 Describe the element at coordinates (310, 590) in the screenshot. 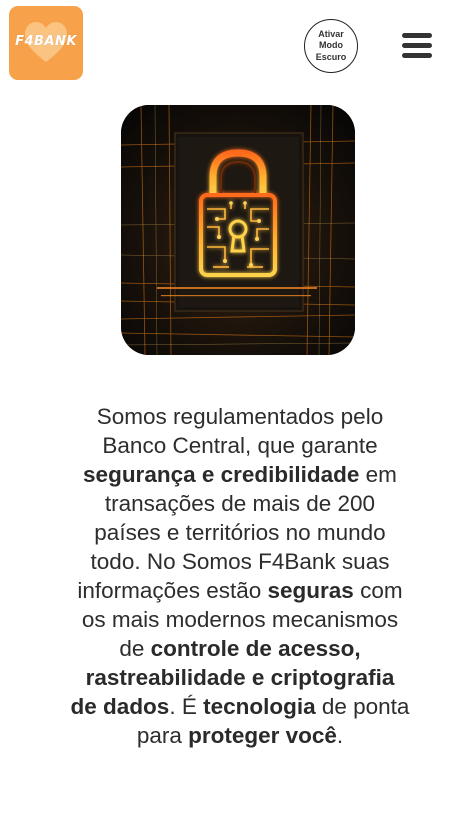

I see `highlight-seguras: seguras` at that location.